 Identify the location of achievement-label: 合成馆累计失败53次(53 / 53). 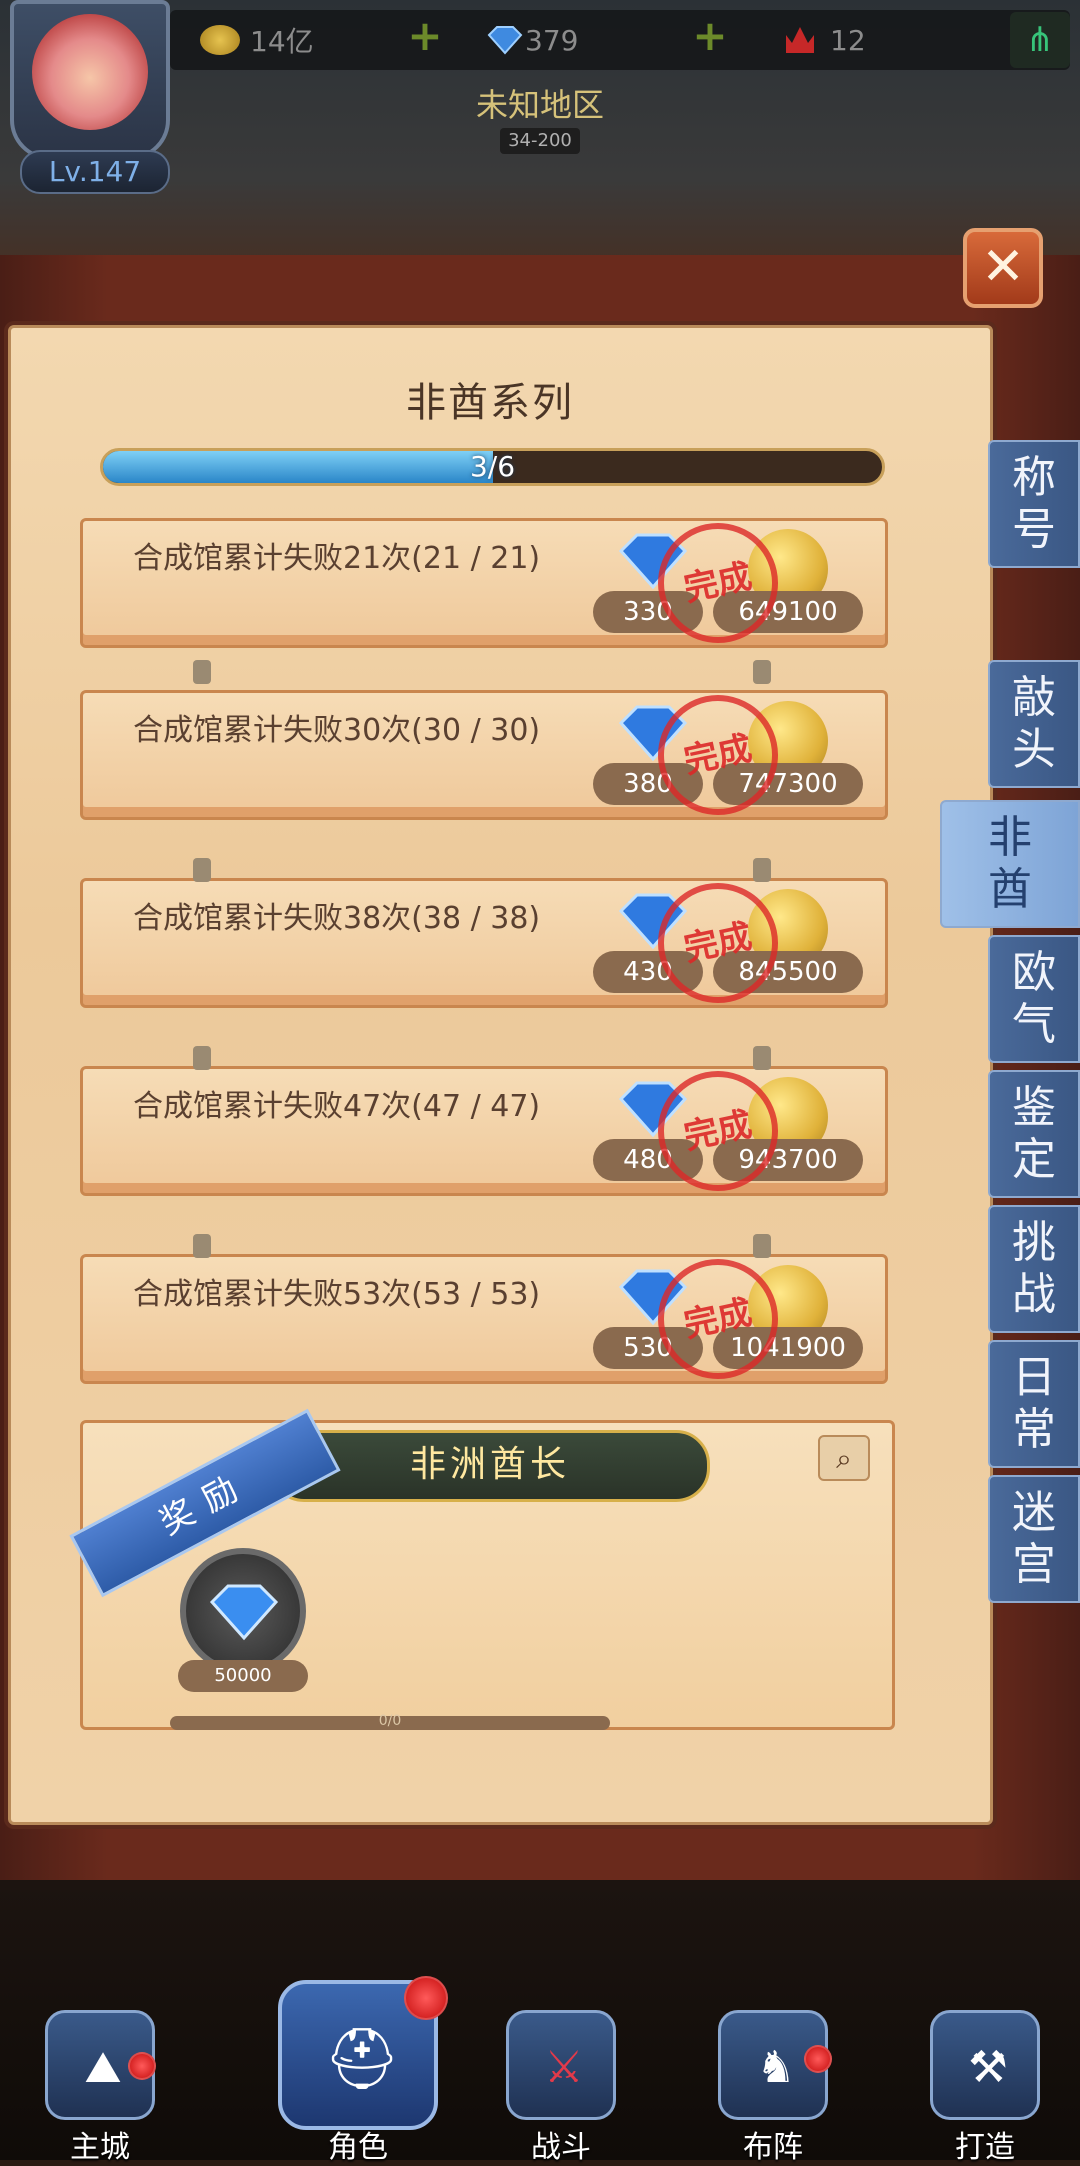
(337, 1294).